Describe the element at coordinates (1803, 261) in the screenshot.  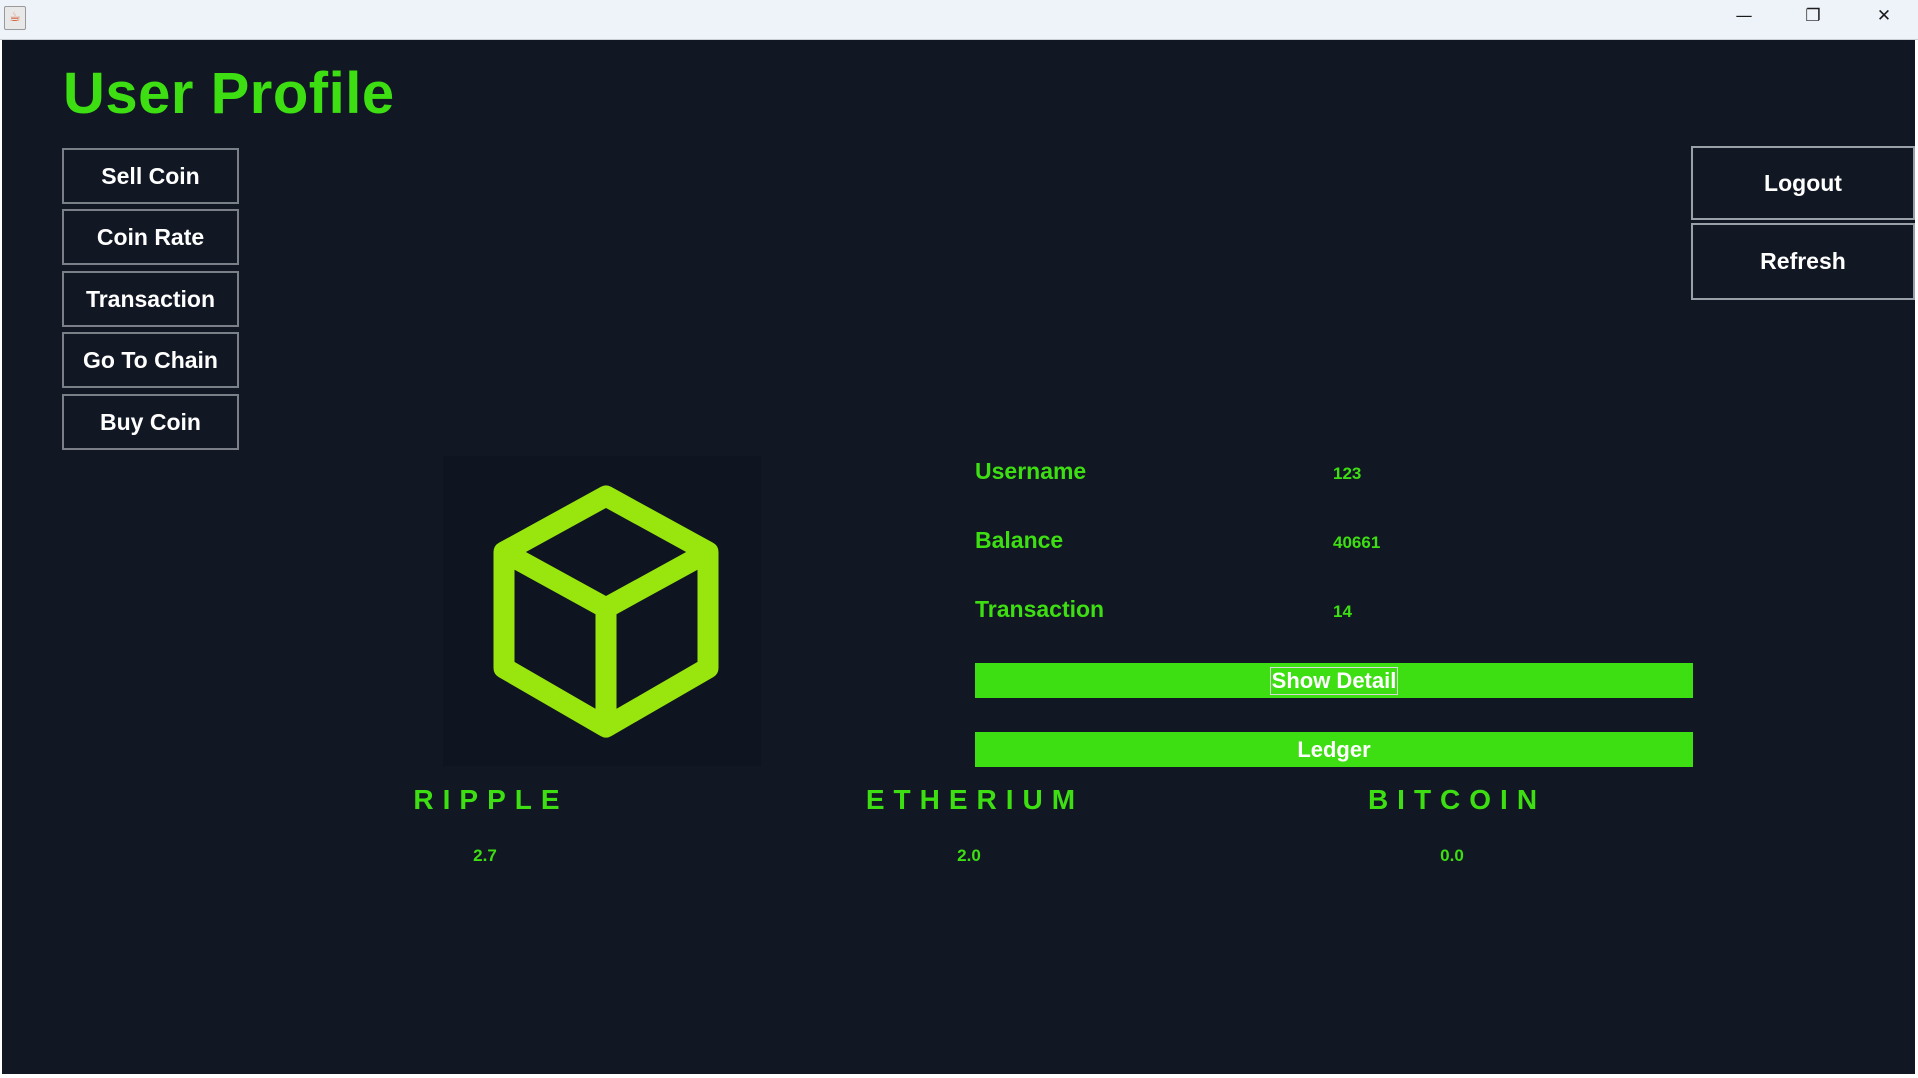
I see `refresh-button: Refresh` at that location.